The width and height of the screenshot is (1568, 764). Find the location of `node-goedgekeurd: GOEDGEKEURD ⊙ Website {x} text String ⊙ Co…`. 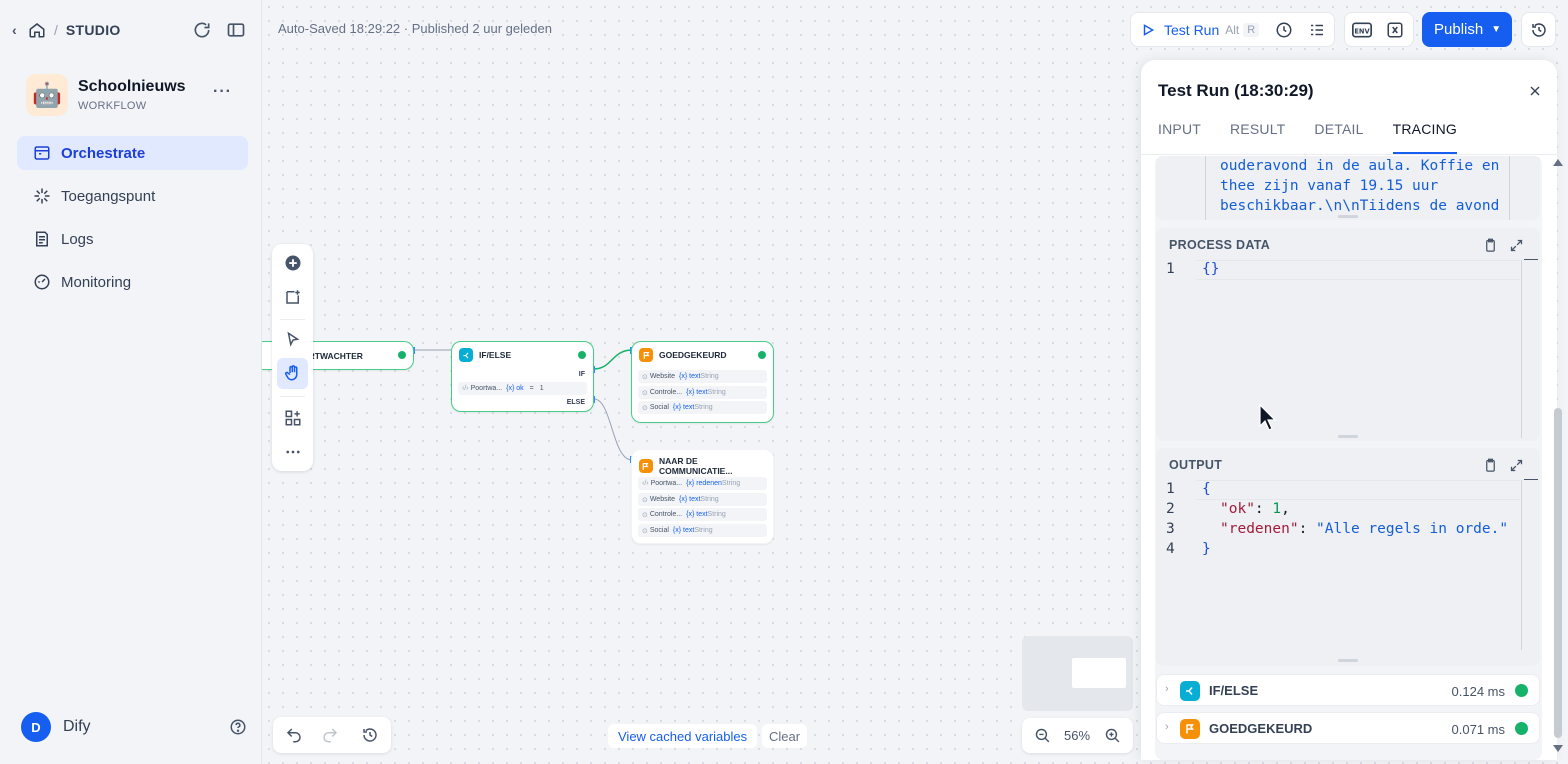

node-goedgekeurd: GOEDGEKEURD ⊙ Website {x} text String ⊙ Co… is located at coordinates (702, 382).